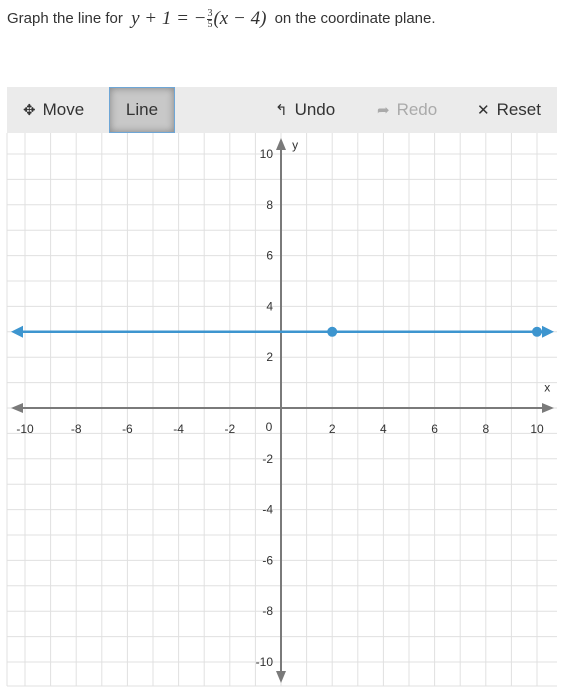 This screenshot has width=563, height=689. What do you see at coordinates (537, 429) in the screenshot?
I see `x-tick-label: 10` at bounding box center [537, 429].